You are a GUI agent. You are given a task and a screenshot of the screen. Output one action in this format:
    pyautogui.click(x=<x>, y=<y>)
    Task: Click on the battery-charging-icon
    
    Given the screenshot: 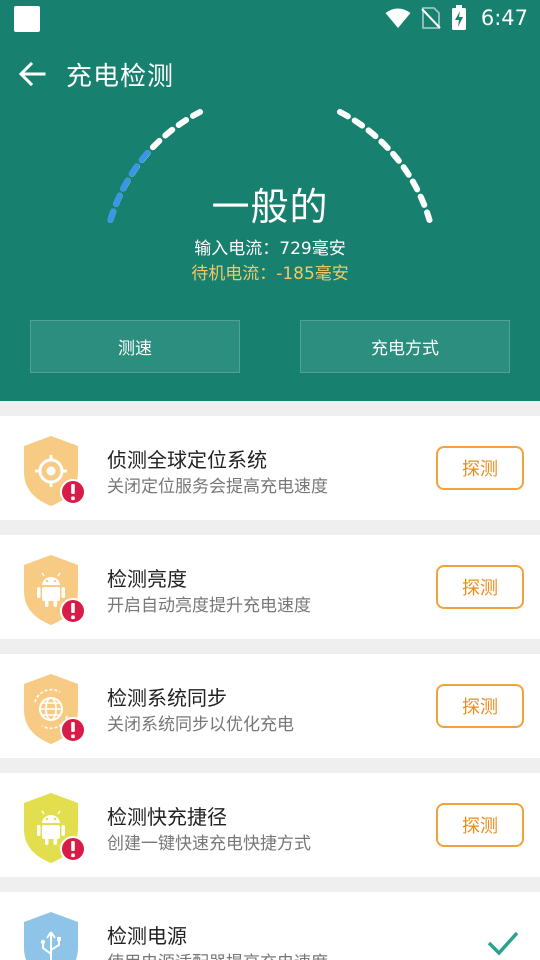 What is the action you would take?
    pyautogui.click(x=458, y=17)
    